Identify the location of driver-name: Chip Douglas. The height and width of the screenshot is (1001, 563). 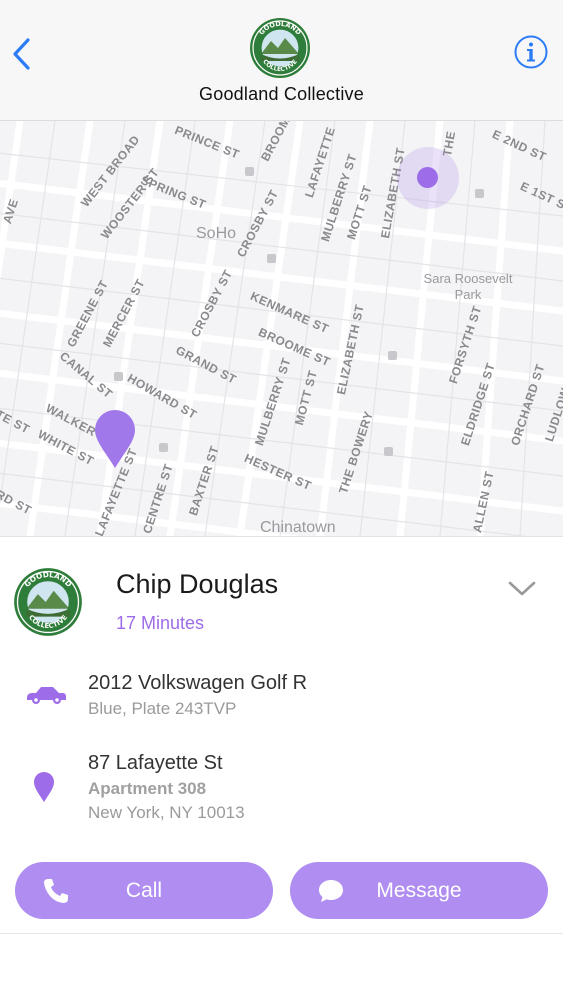
(197, 584).